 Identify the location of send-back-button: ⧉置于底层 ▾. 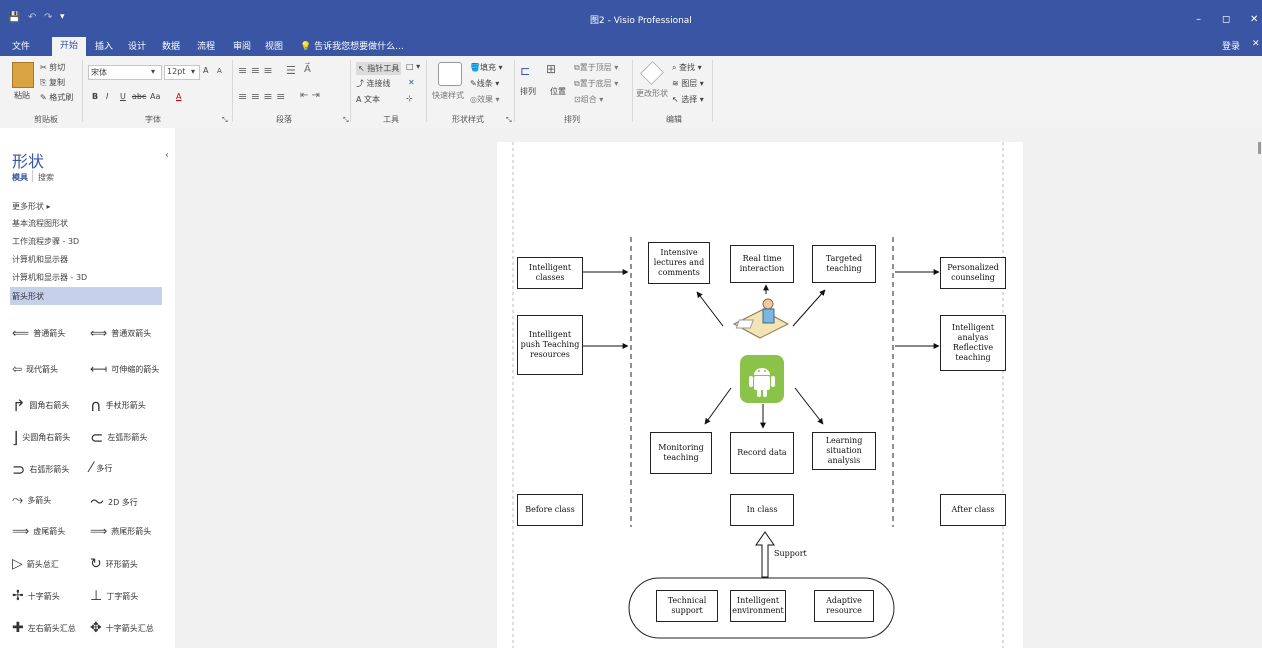
(596, 83).